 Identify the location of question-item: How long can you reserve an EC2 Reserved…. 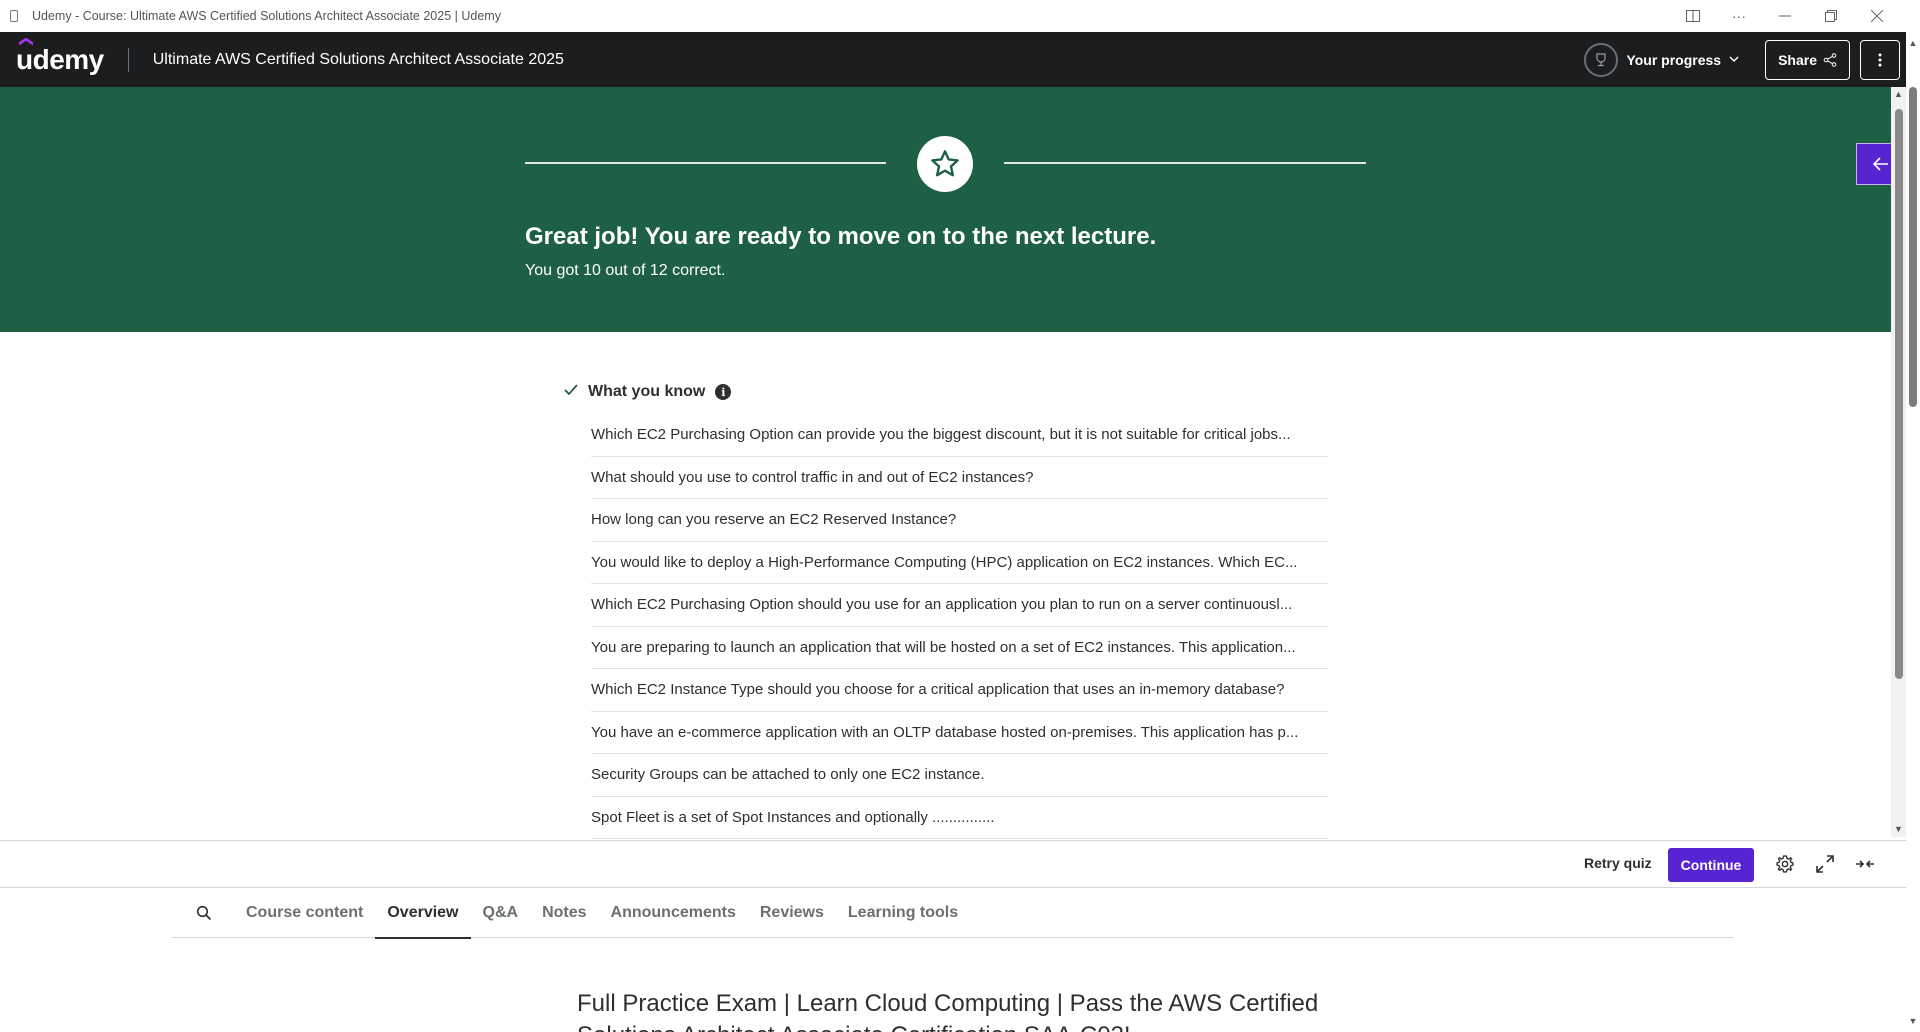
(959, 520).